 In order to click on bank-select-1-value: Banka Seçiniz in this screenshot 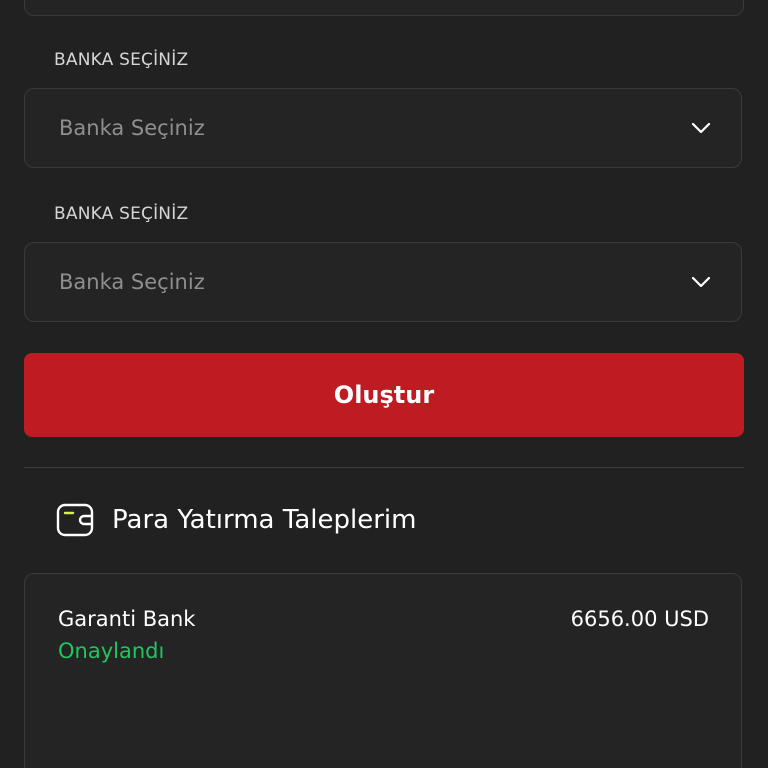, I will do `click(132, 128)`.